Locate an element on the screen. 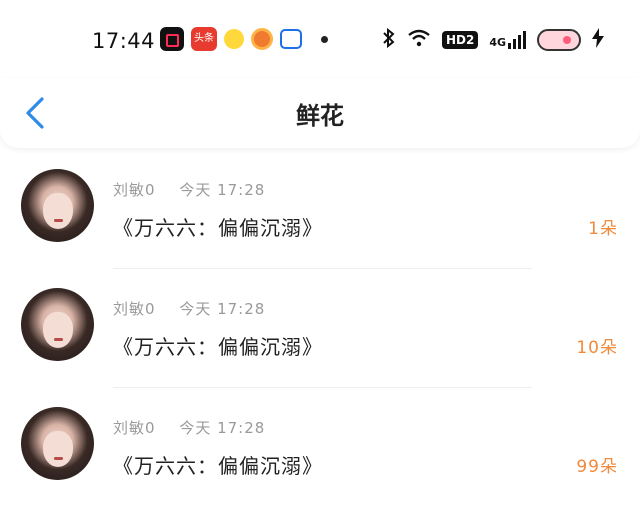  pizza-app-icon is located at coordinates (262, 39).